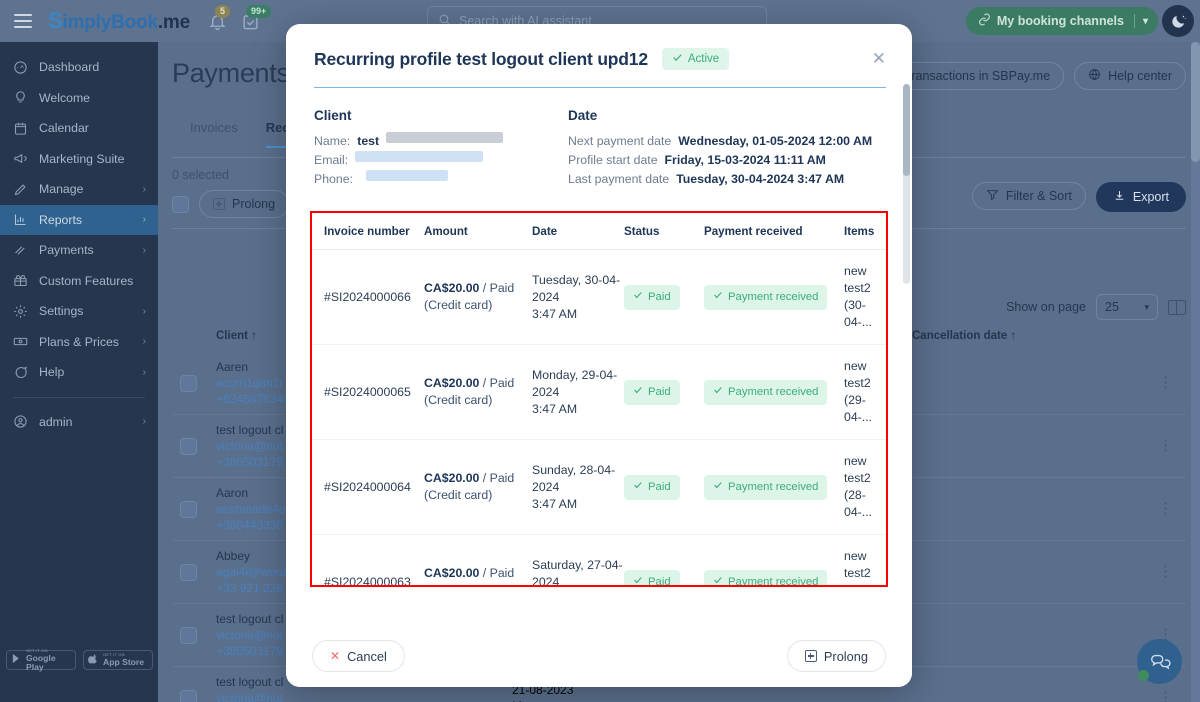 The width and height of the screenshot is (1200, 702). What do you see at coordinates (1178, 21) in the screenshot?
I see `theme-toggle-button` at bounding box center [1178, 21].